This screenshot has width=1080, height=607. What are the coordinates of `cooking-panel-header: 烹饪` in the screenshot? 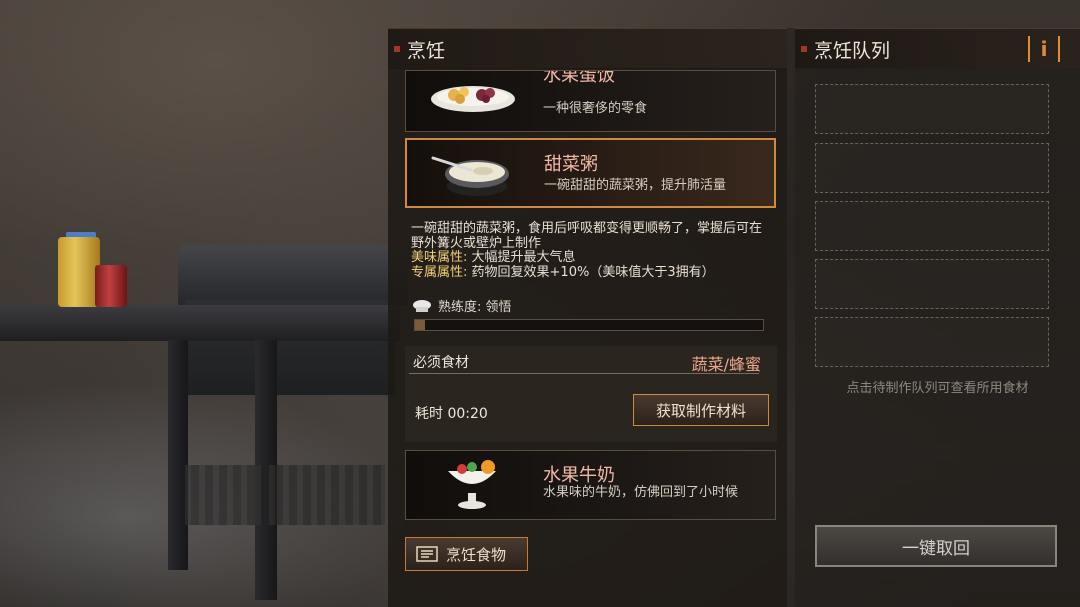 It's located at (587, 48).